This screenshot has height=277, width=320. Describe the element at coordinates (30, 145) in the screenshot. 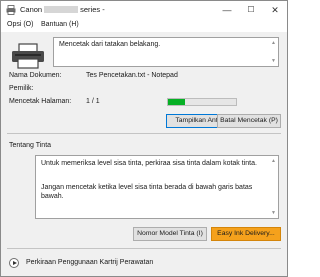

I see `ink-section-title: Tentang Tinta` at that location.